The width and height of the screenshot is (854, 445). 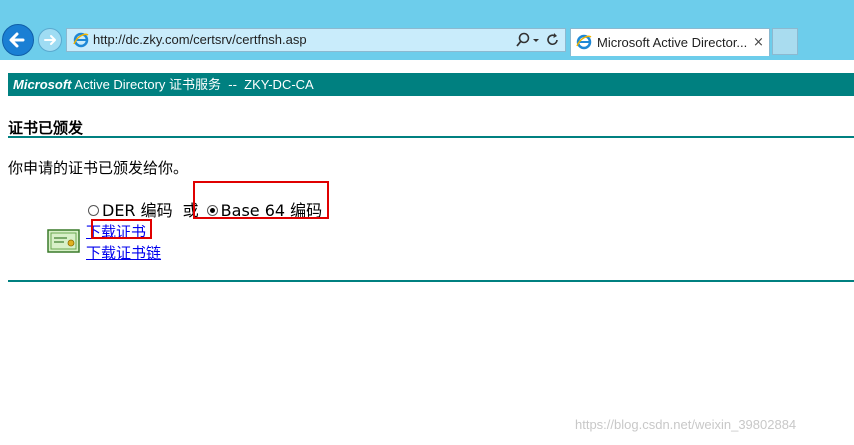 What do you see at coordinates (98, 168) in the screenshot?
I see `intro-text: 你申请的证书已颁发给你。` at bounding box center [98, 168].